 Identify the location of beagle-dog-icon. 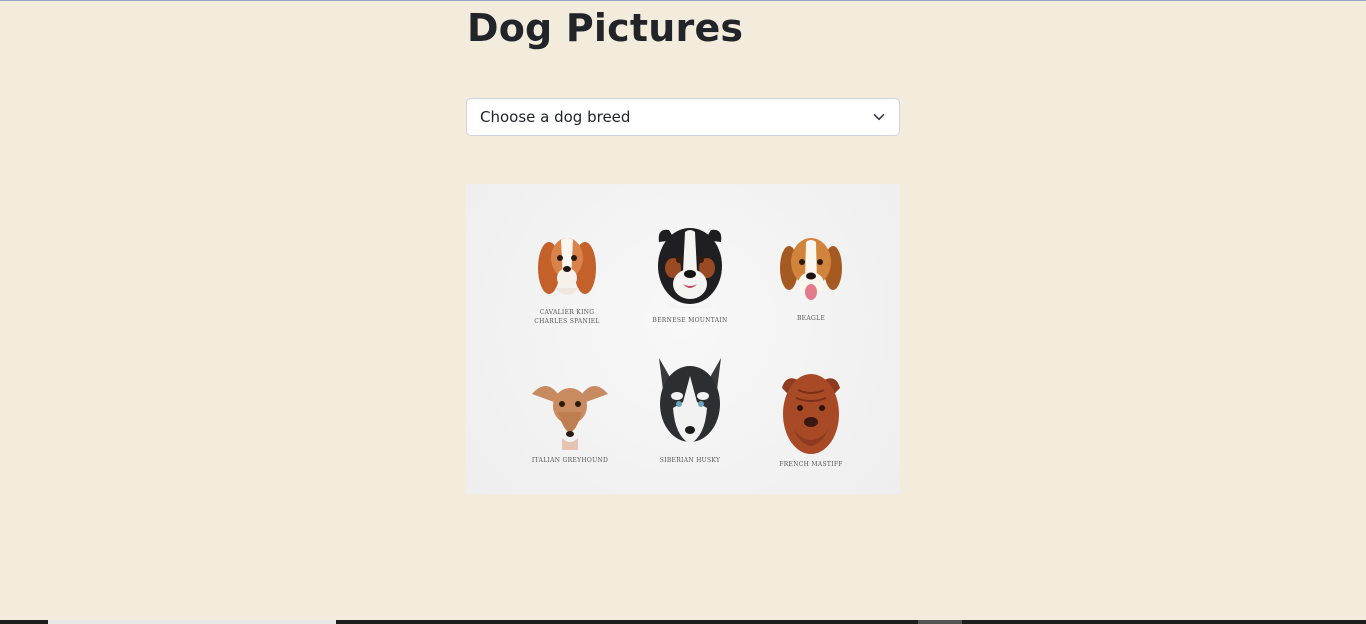
(811, 269).